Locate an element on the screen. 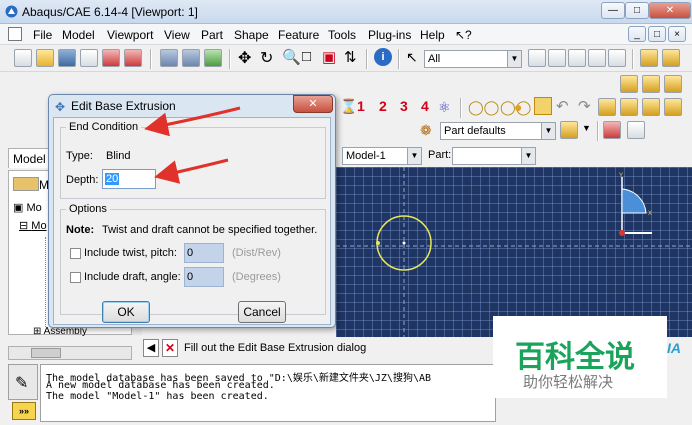 Image resolution: width=692 pixels, height=425 pixels. cancel-button: Cancel is located at coordinates (262, 312).